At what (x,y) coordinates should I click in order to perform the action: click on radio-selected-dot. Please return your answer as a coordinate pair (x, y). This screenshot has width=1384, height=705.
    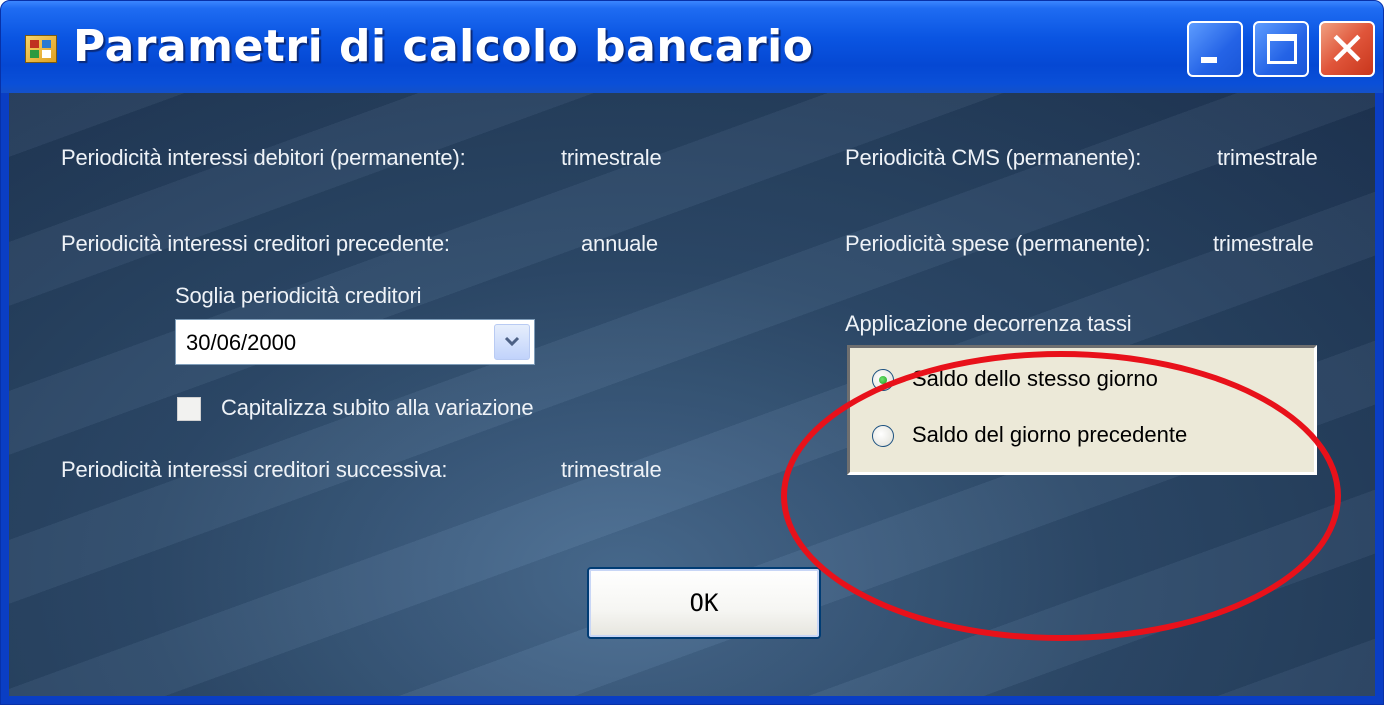
    Looking at the image, I should click on (883, 380).